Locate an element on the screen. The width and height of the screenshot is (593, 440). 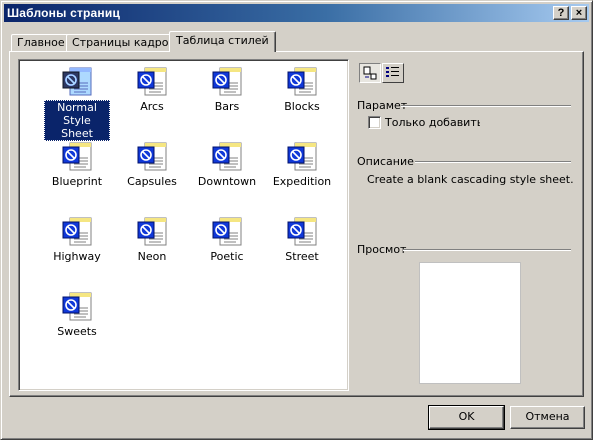
template-item-label: Normal Style Sheet is located at coordinates (77, 120).